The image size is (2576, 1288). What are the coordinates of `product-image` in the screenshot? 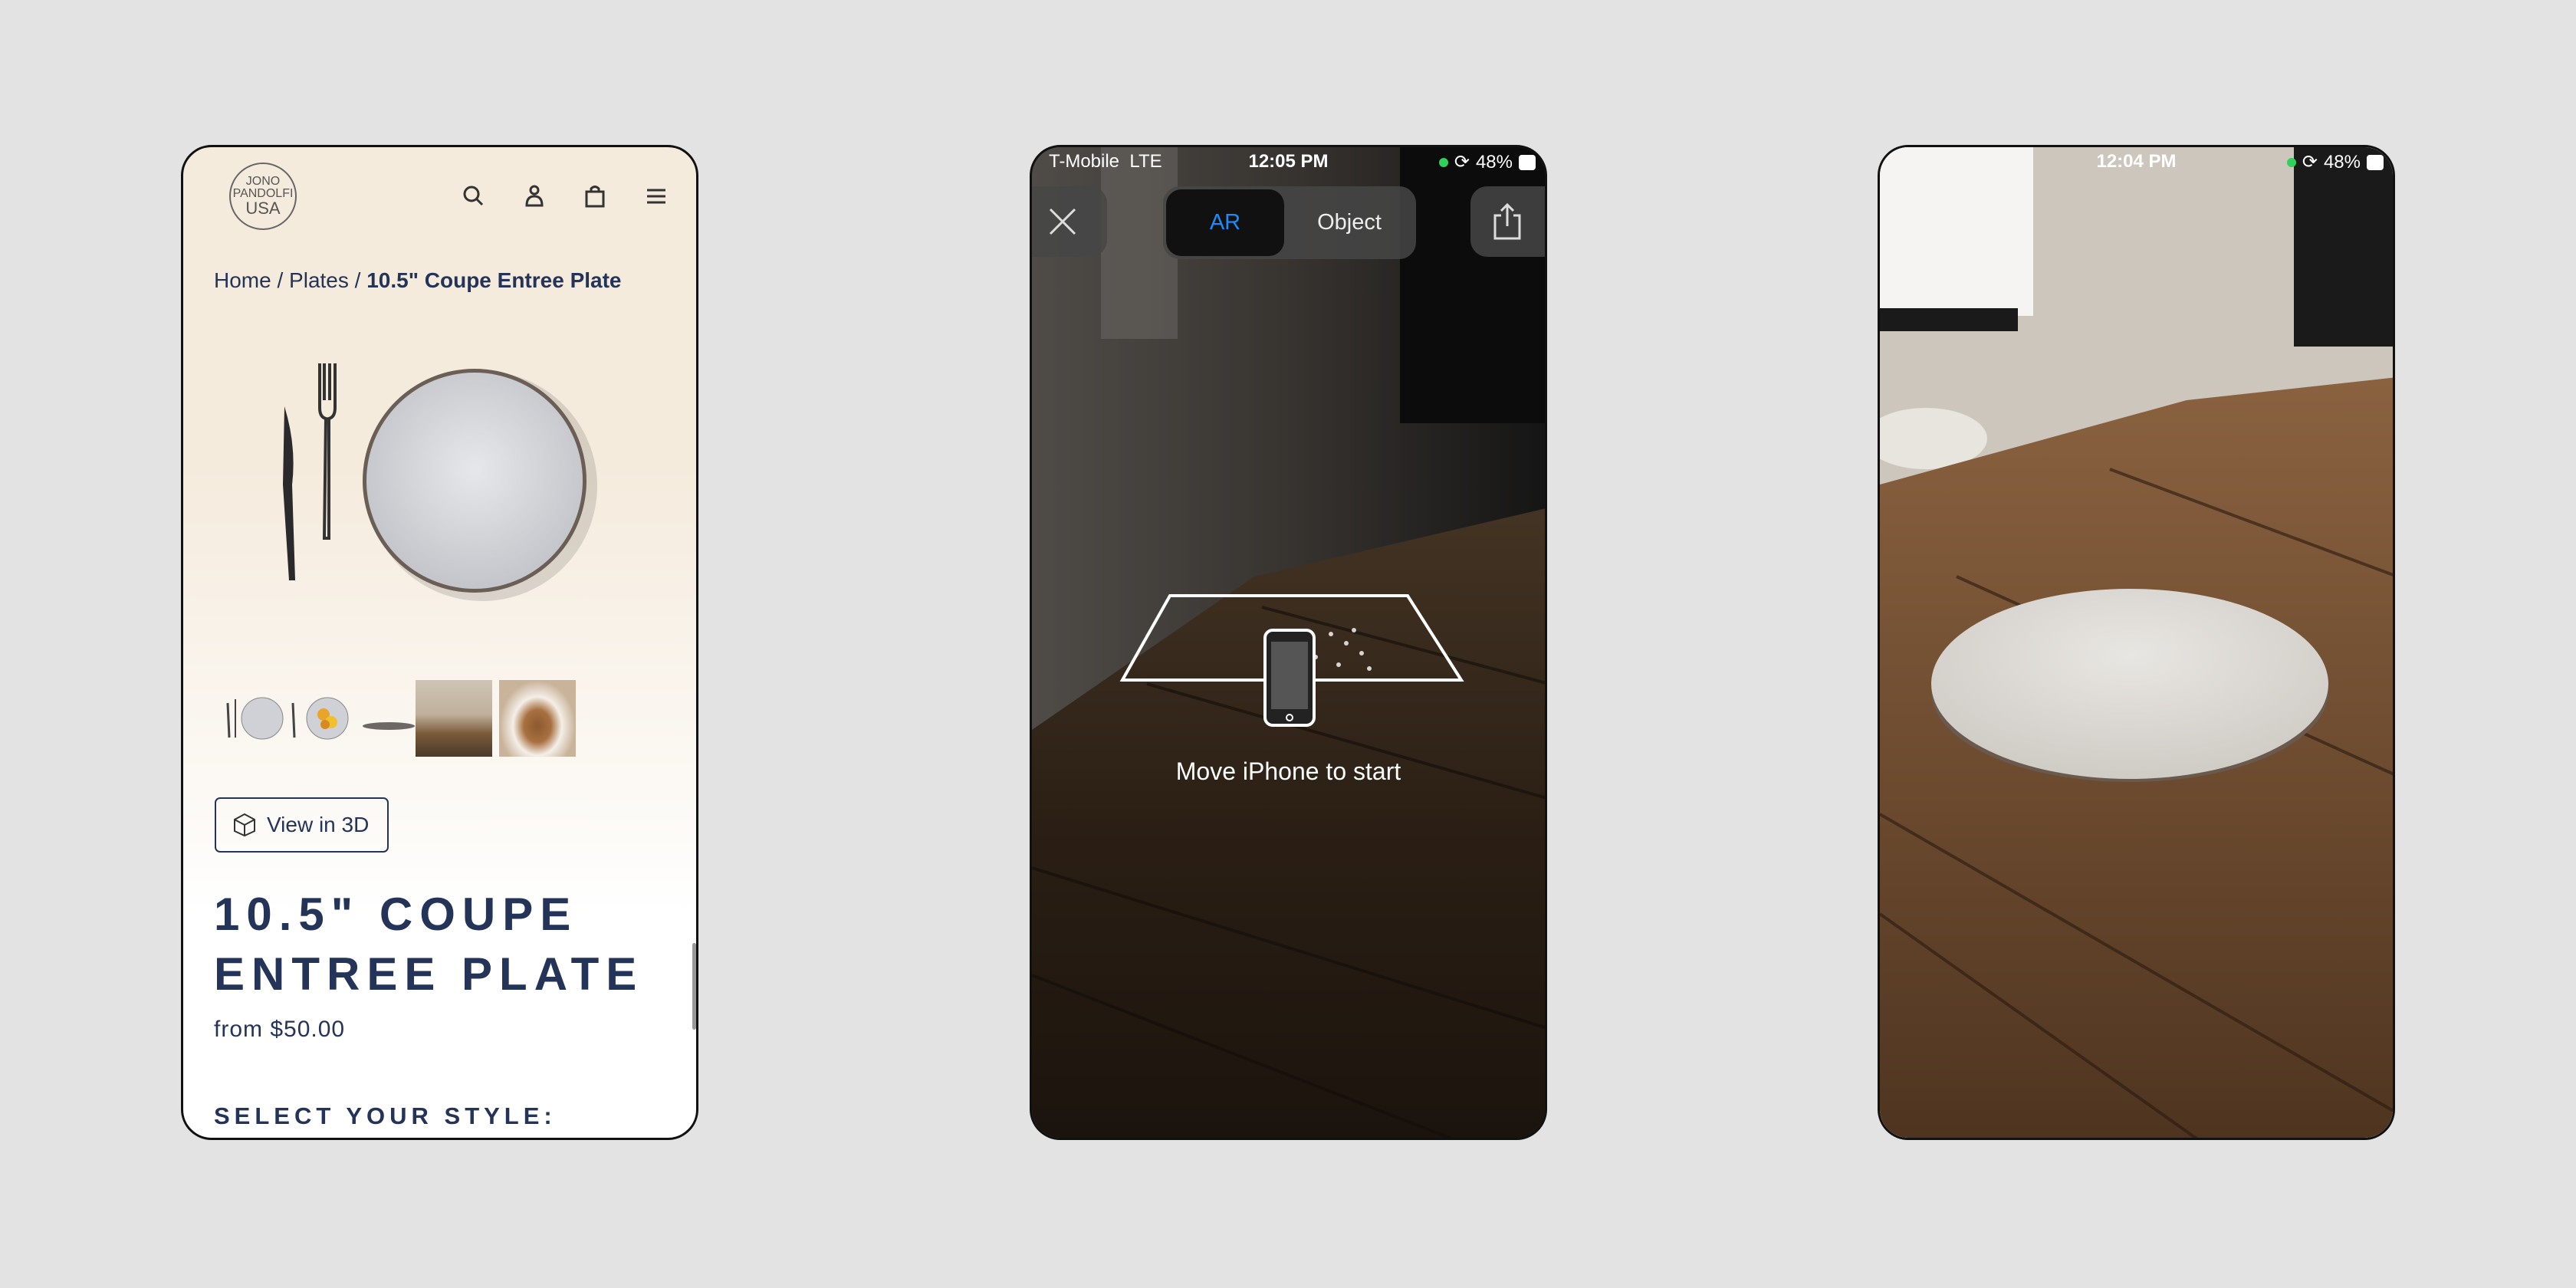 It's located at (433, 485).